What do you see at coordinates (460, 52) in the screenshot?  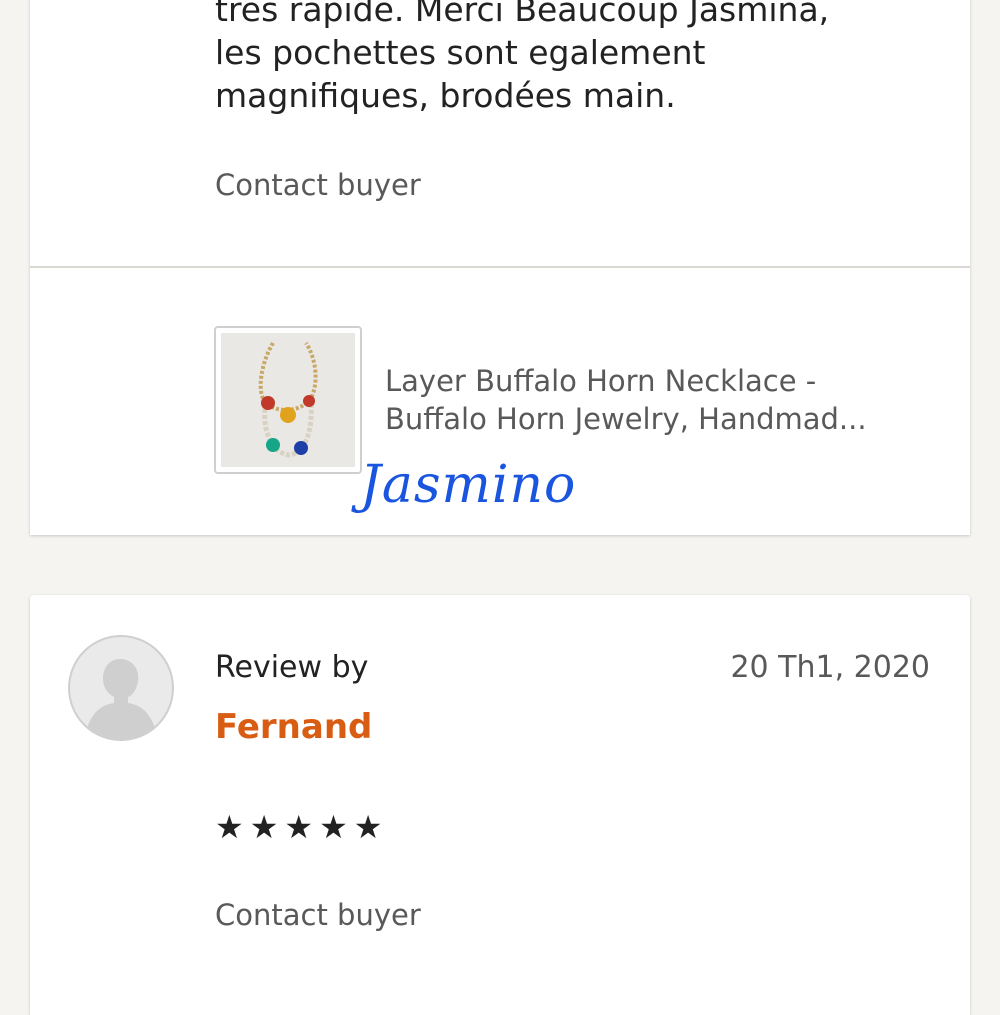 I see `review-text-line: les pochettes sont egalement` at bounding box center [460, 52].